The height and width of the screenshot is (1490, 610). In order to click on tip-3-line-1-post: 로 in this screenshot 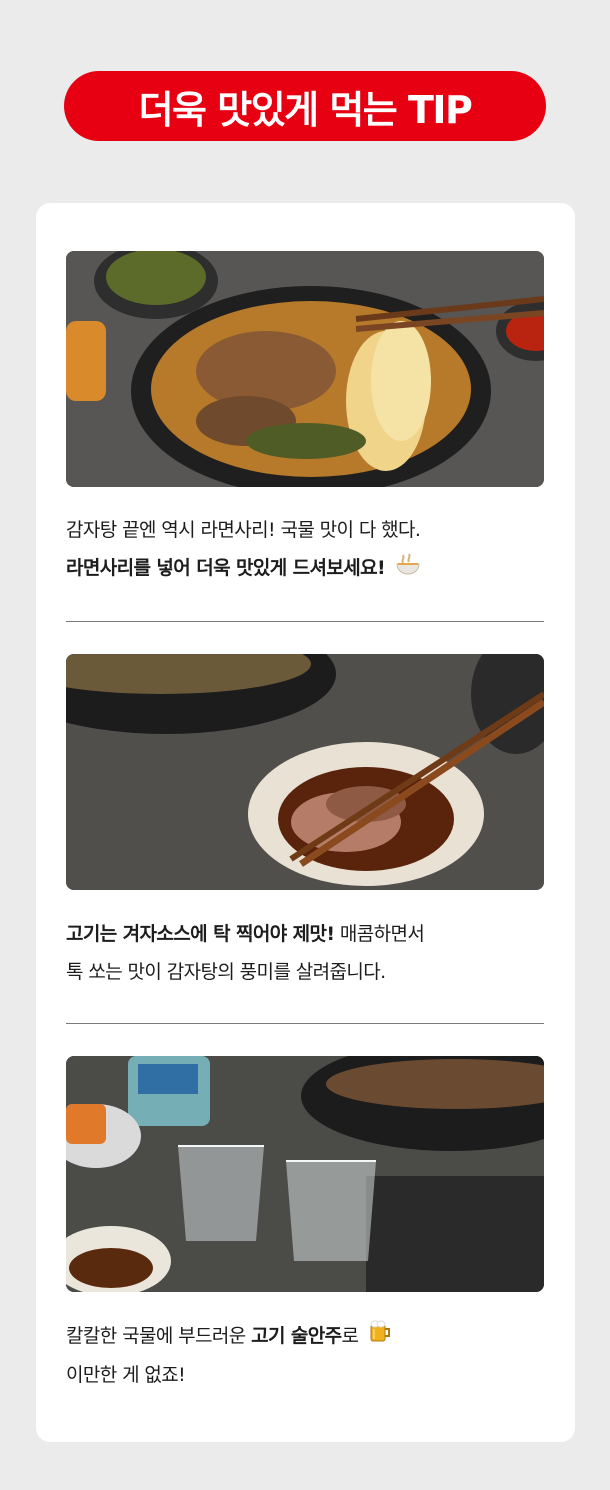, I will do `click(350, 1336)`.